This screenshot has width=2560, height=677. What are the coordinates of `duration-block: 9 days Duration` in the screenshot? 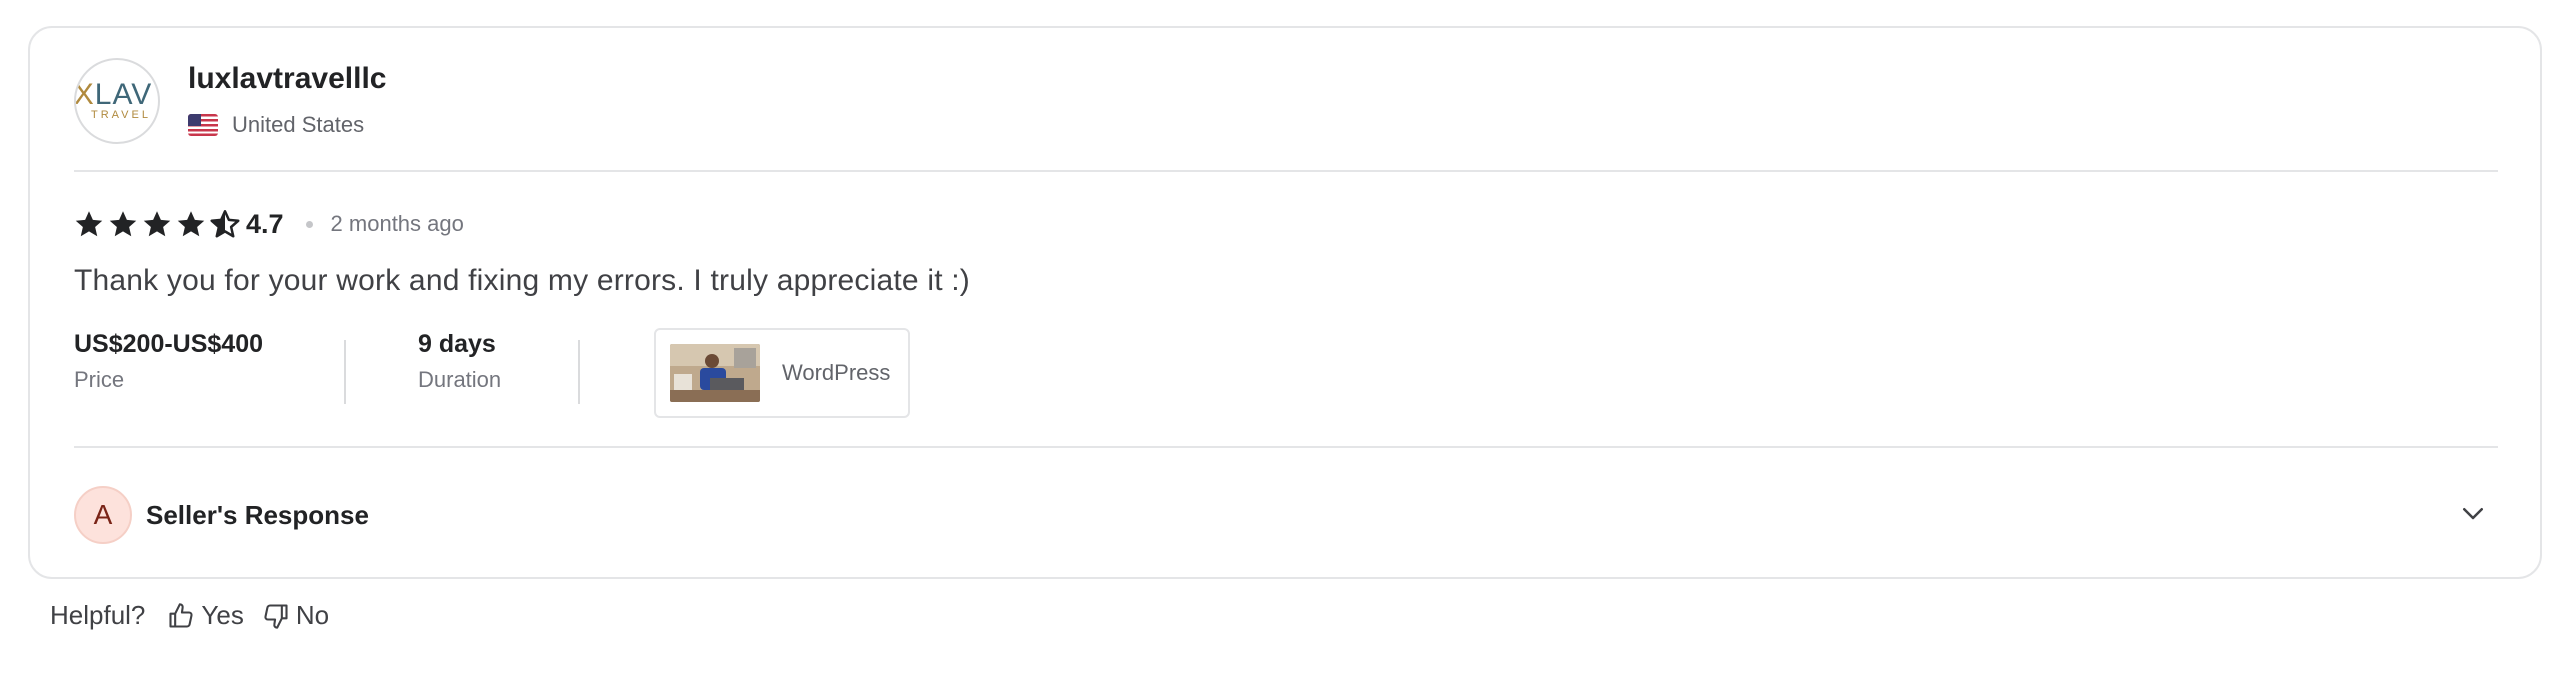 It's located at (459, 361).